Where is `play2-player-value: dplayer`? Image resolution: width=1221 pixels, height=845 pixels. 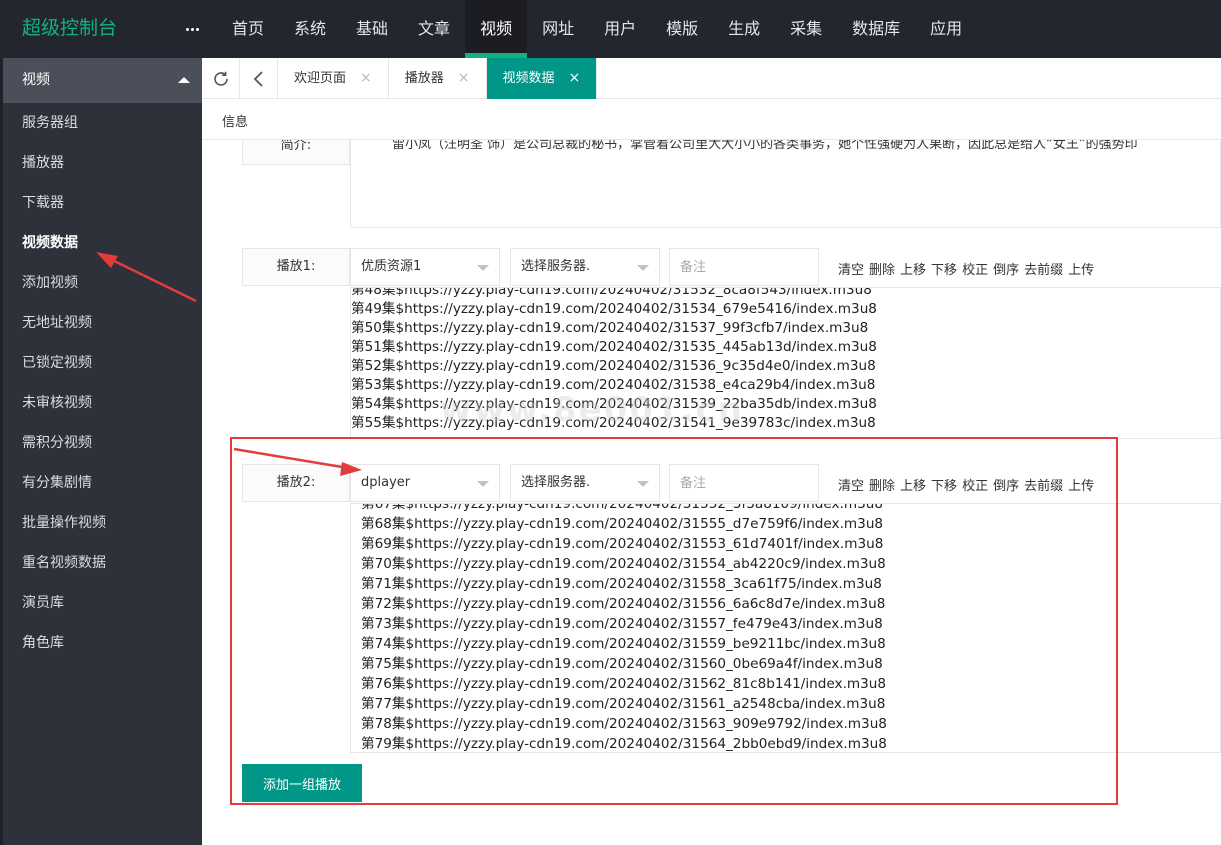
play2-player-value: dplayer is located at coordinates (386, 482).